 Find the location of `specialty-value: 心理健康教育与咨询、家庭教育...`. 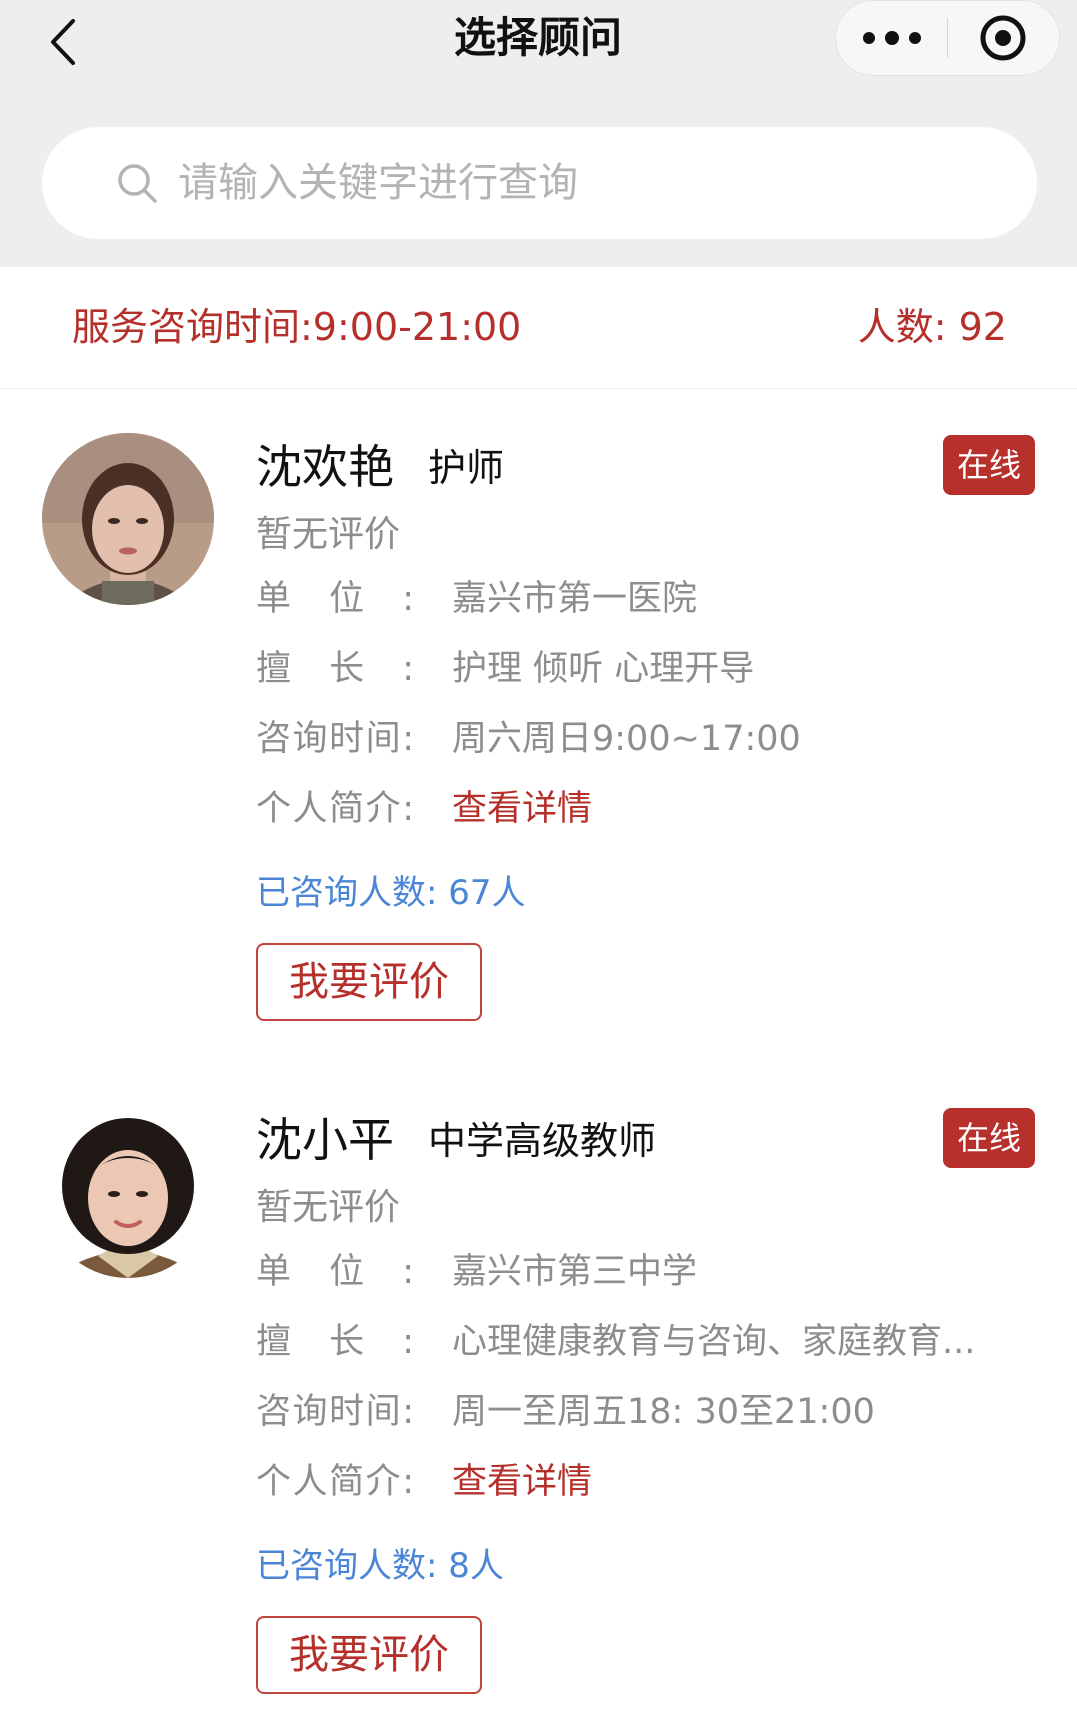

specialty-value: 心理健康教育与咨询、家庭教育... is located at coordinates (714, 1342).